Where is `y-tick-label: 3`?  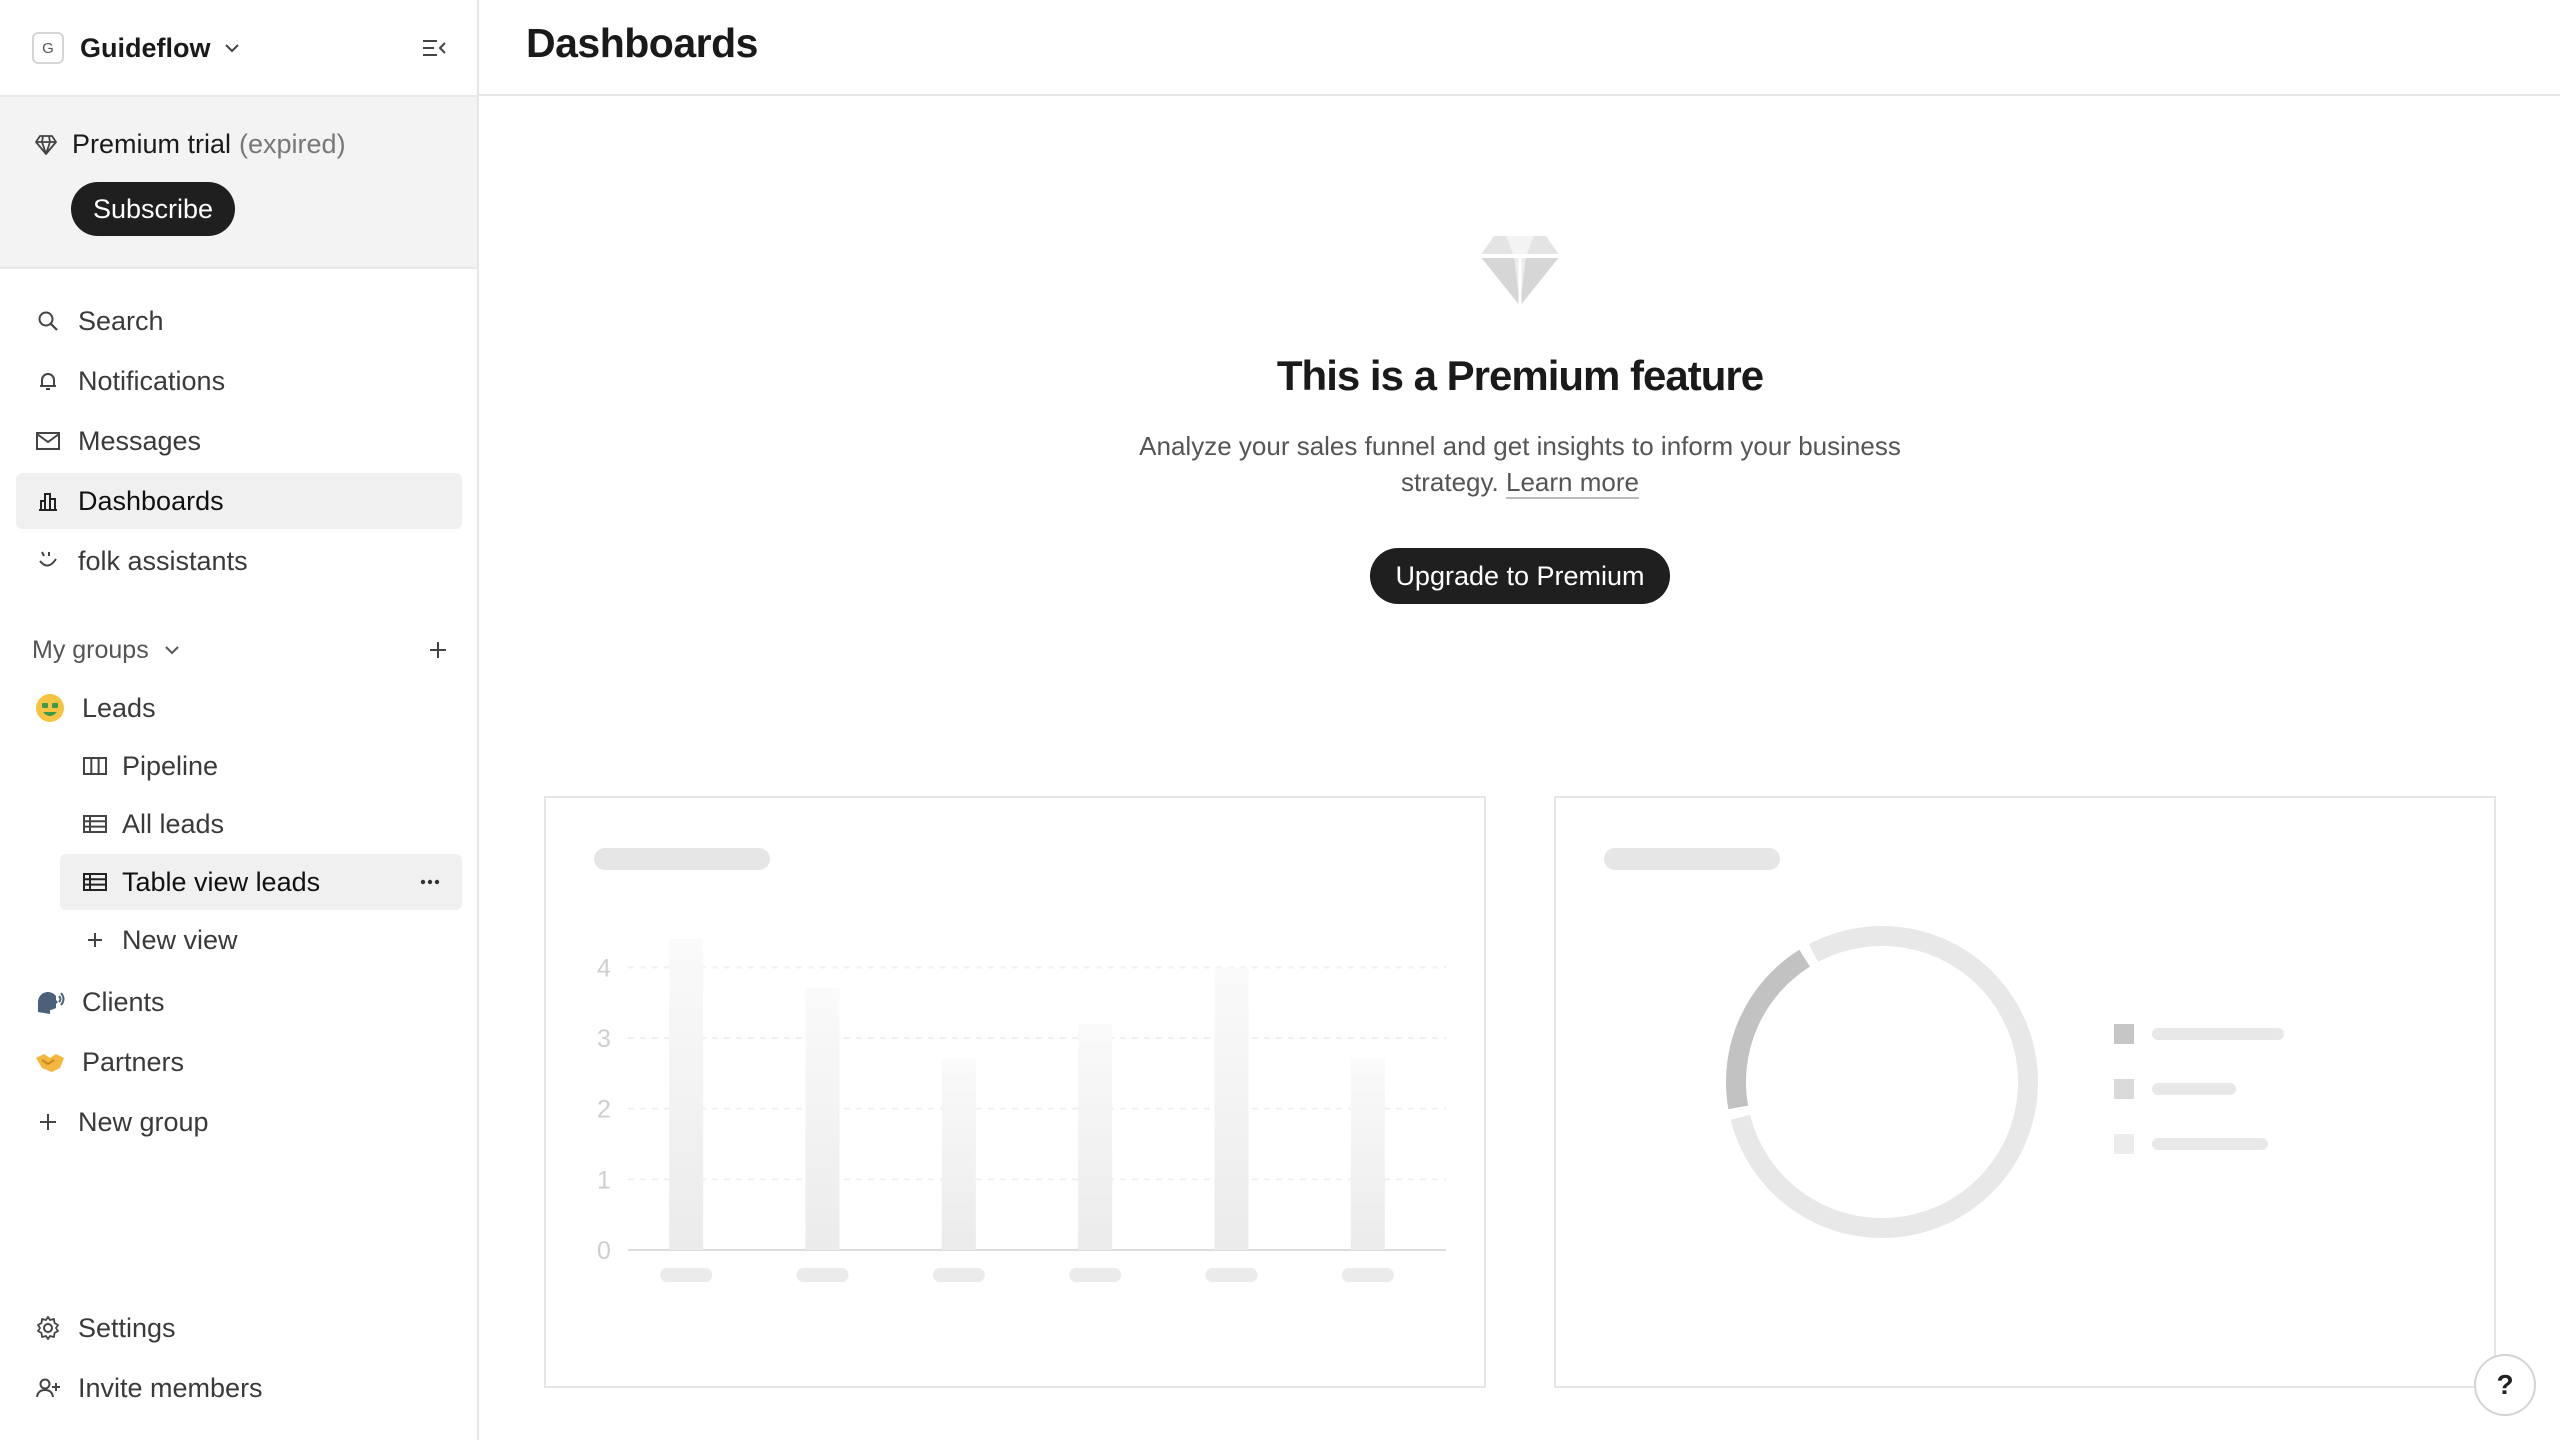
y-tick-label: 3 is located at coordinates (604, 1039).